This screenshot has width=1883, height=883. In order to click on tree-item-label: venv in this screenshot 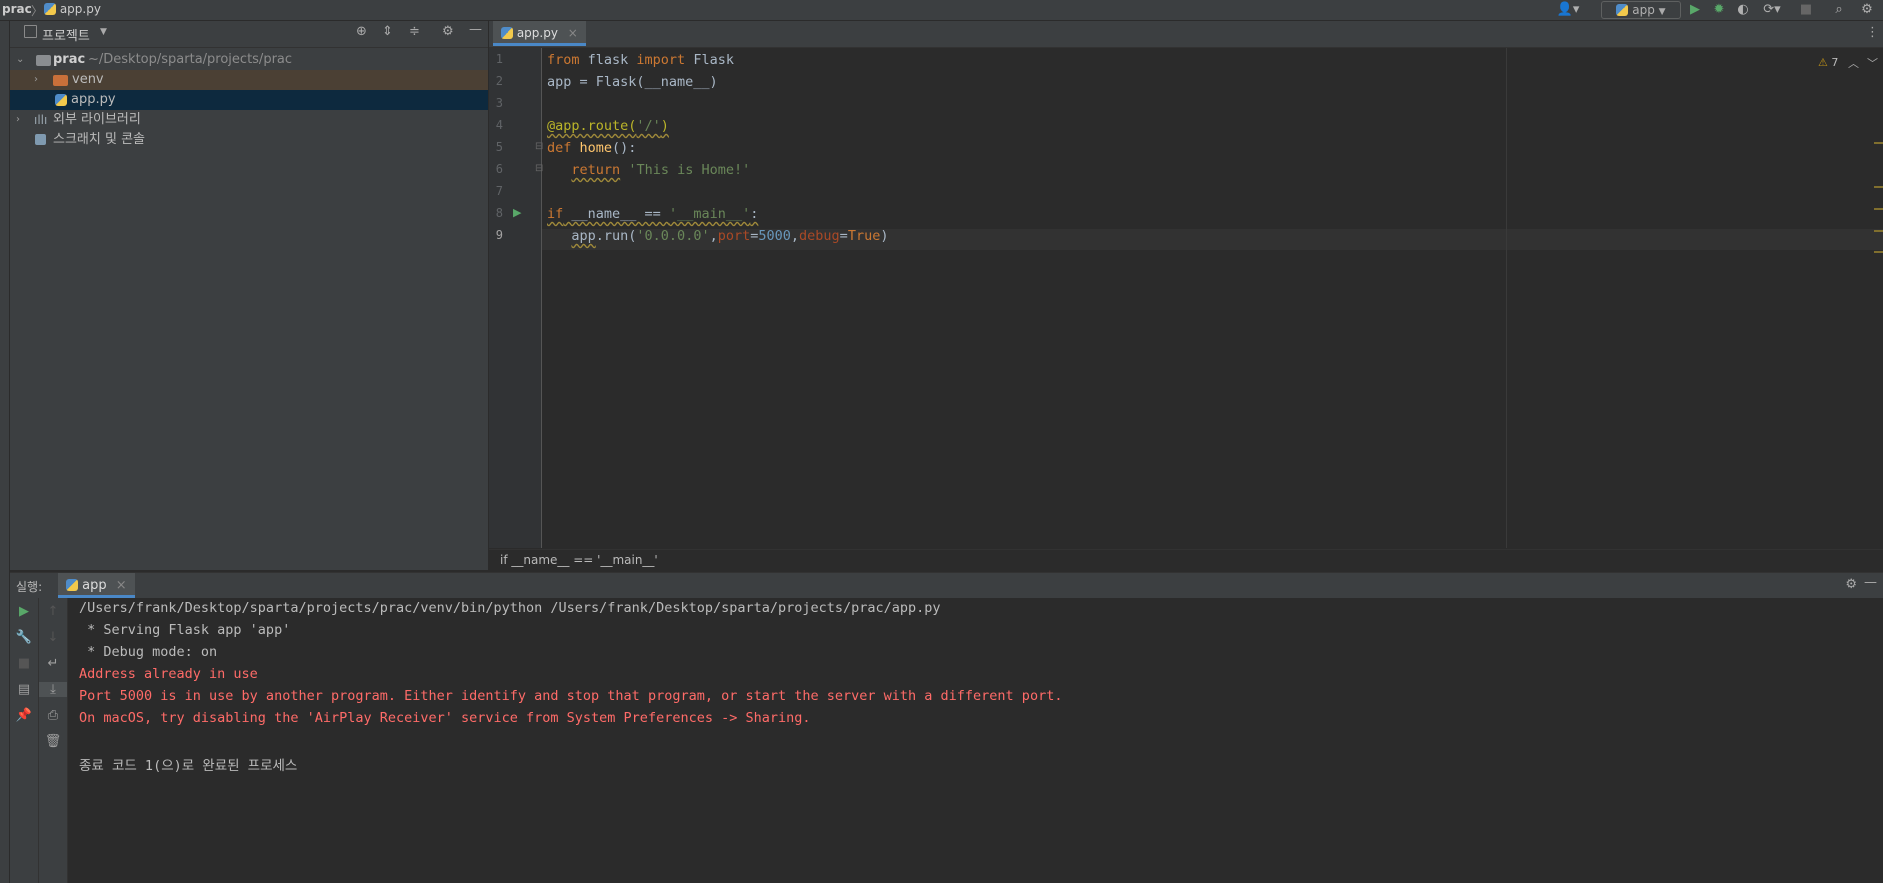, I will do `click(88, 79)`.